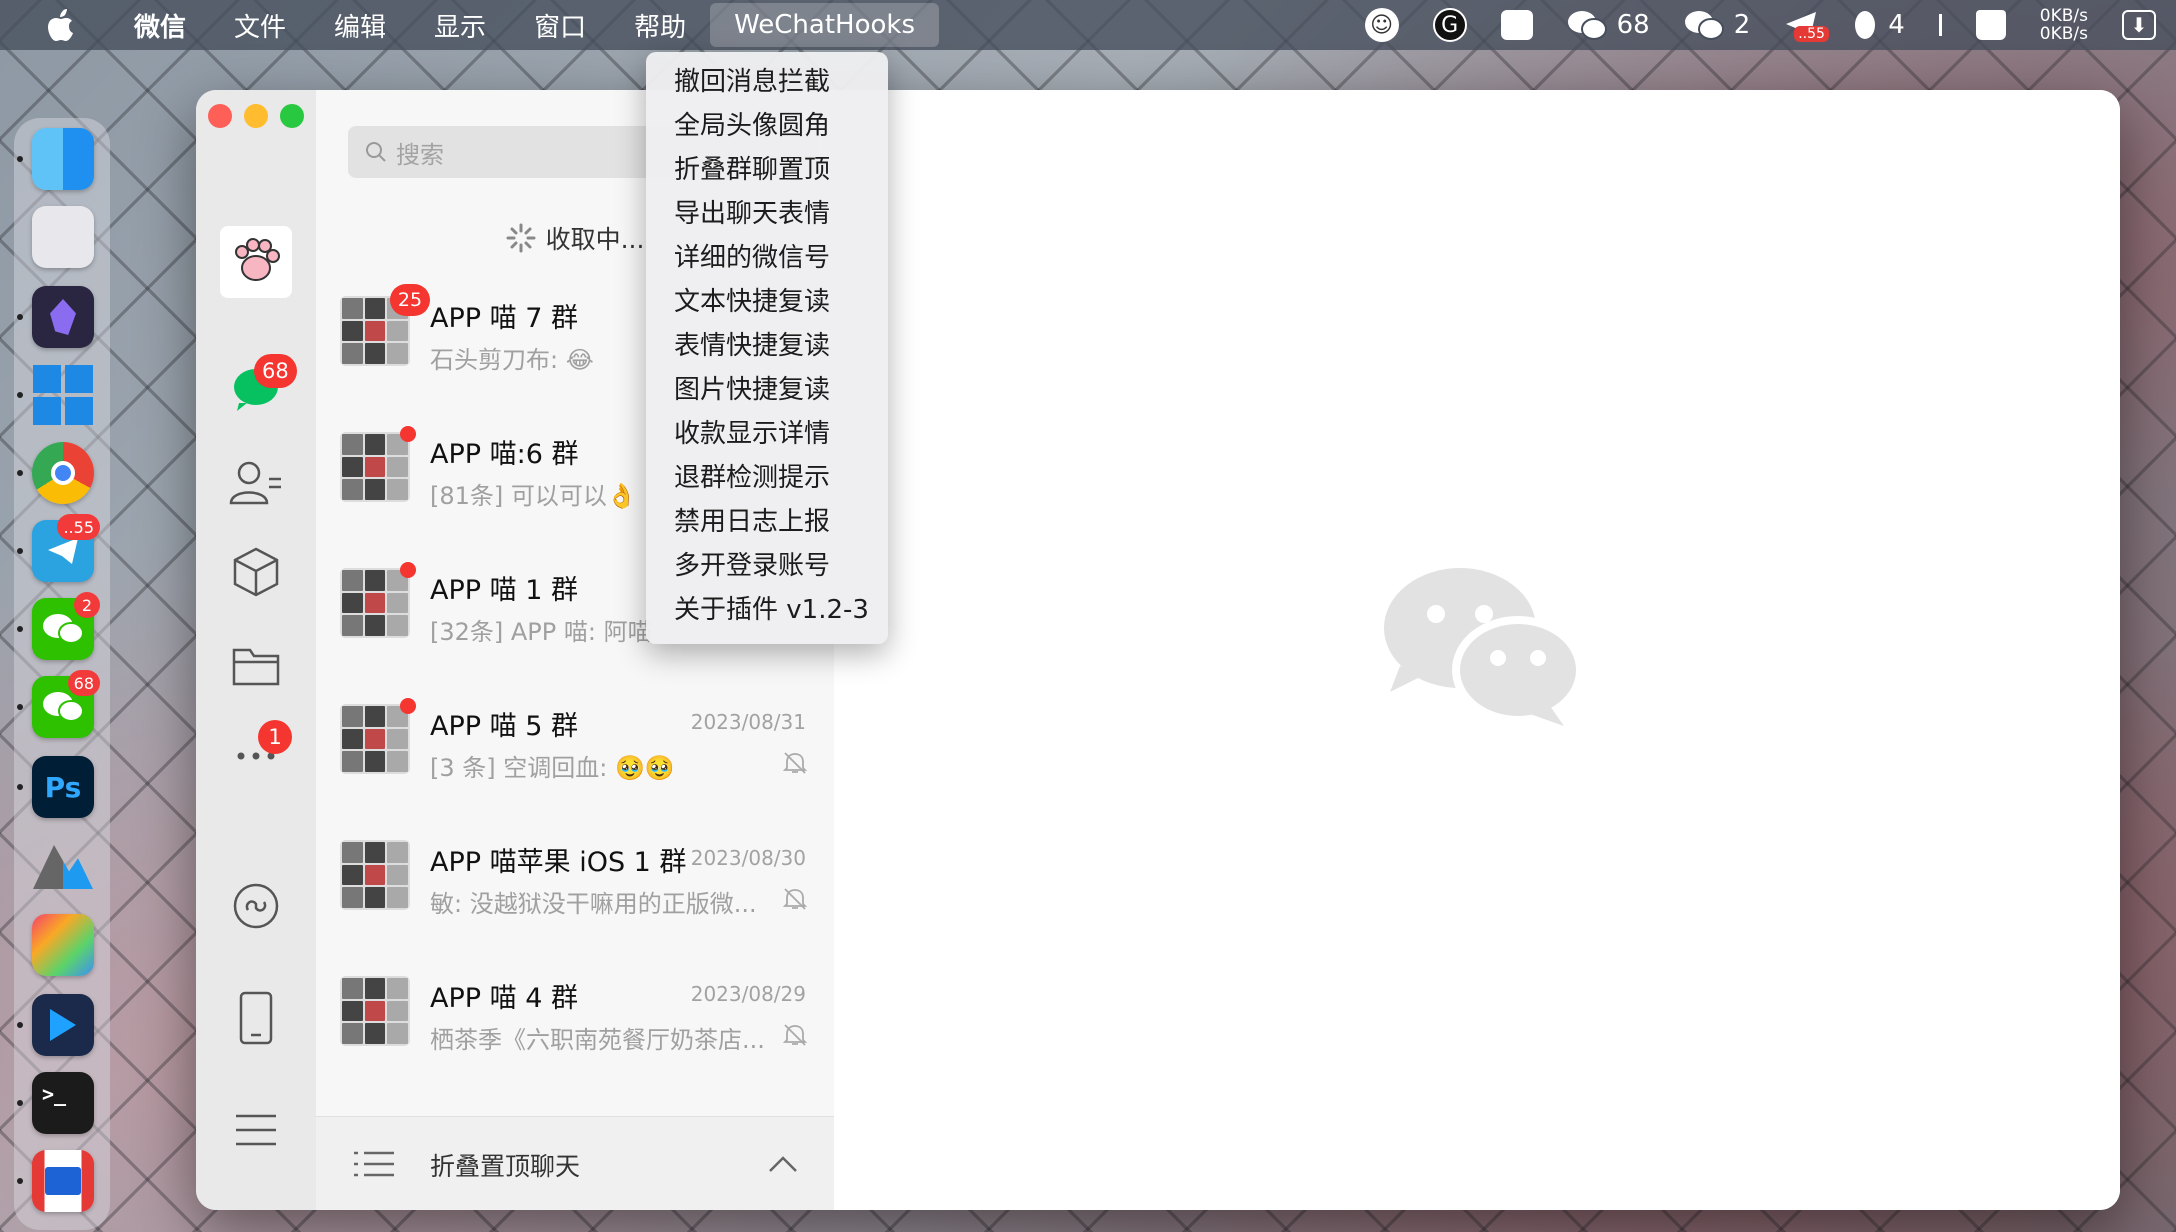  Describe the element at coordinates (575, 742) in the screenshot. I see `chat-row: APP 喵 5 群 2023/08/31 [3 条] 空调回血: 🥹🥹` at that location.